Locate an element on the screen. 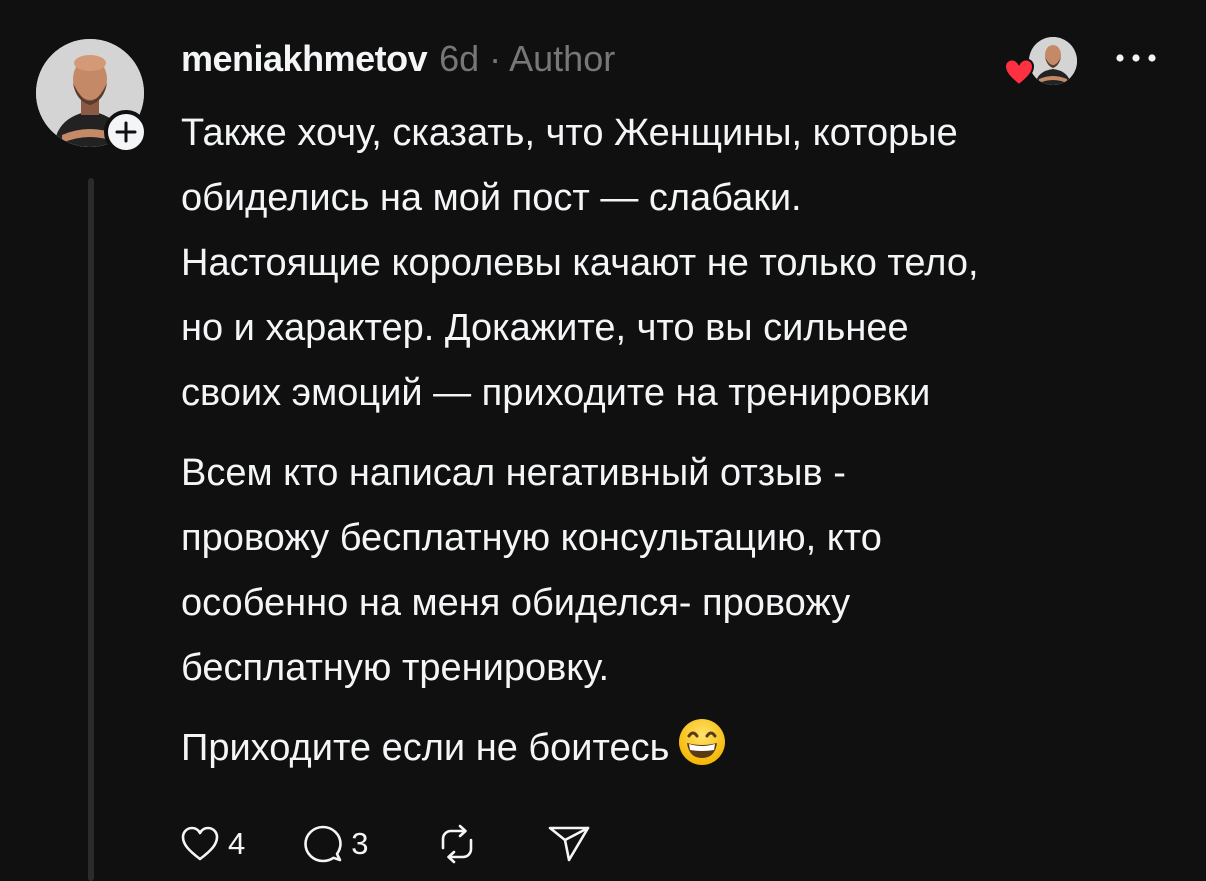 Image resolution: width=1206 pixels, height=881 pixels. send-icon is located at coordinates (568, 844).